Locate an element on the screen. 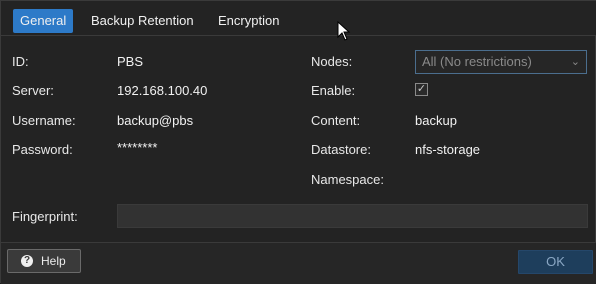 Image resolution: width=596 pixels, height=284 pixels. password-value: ******** is located at coordinates (137, 147).